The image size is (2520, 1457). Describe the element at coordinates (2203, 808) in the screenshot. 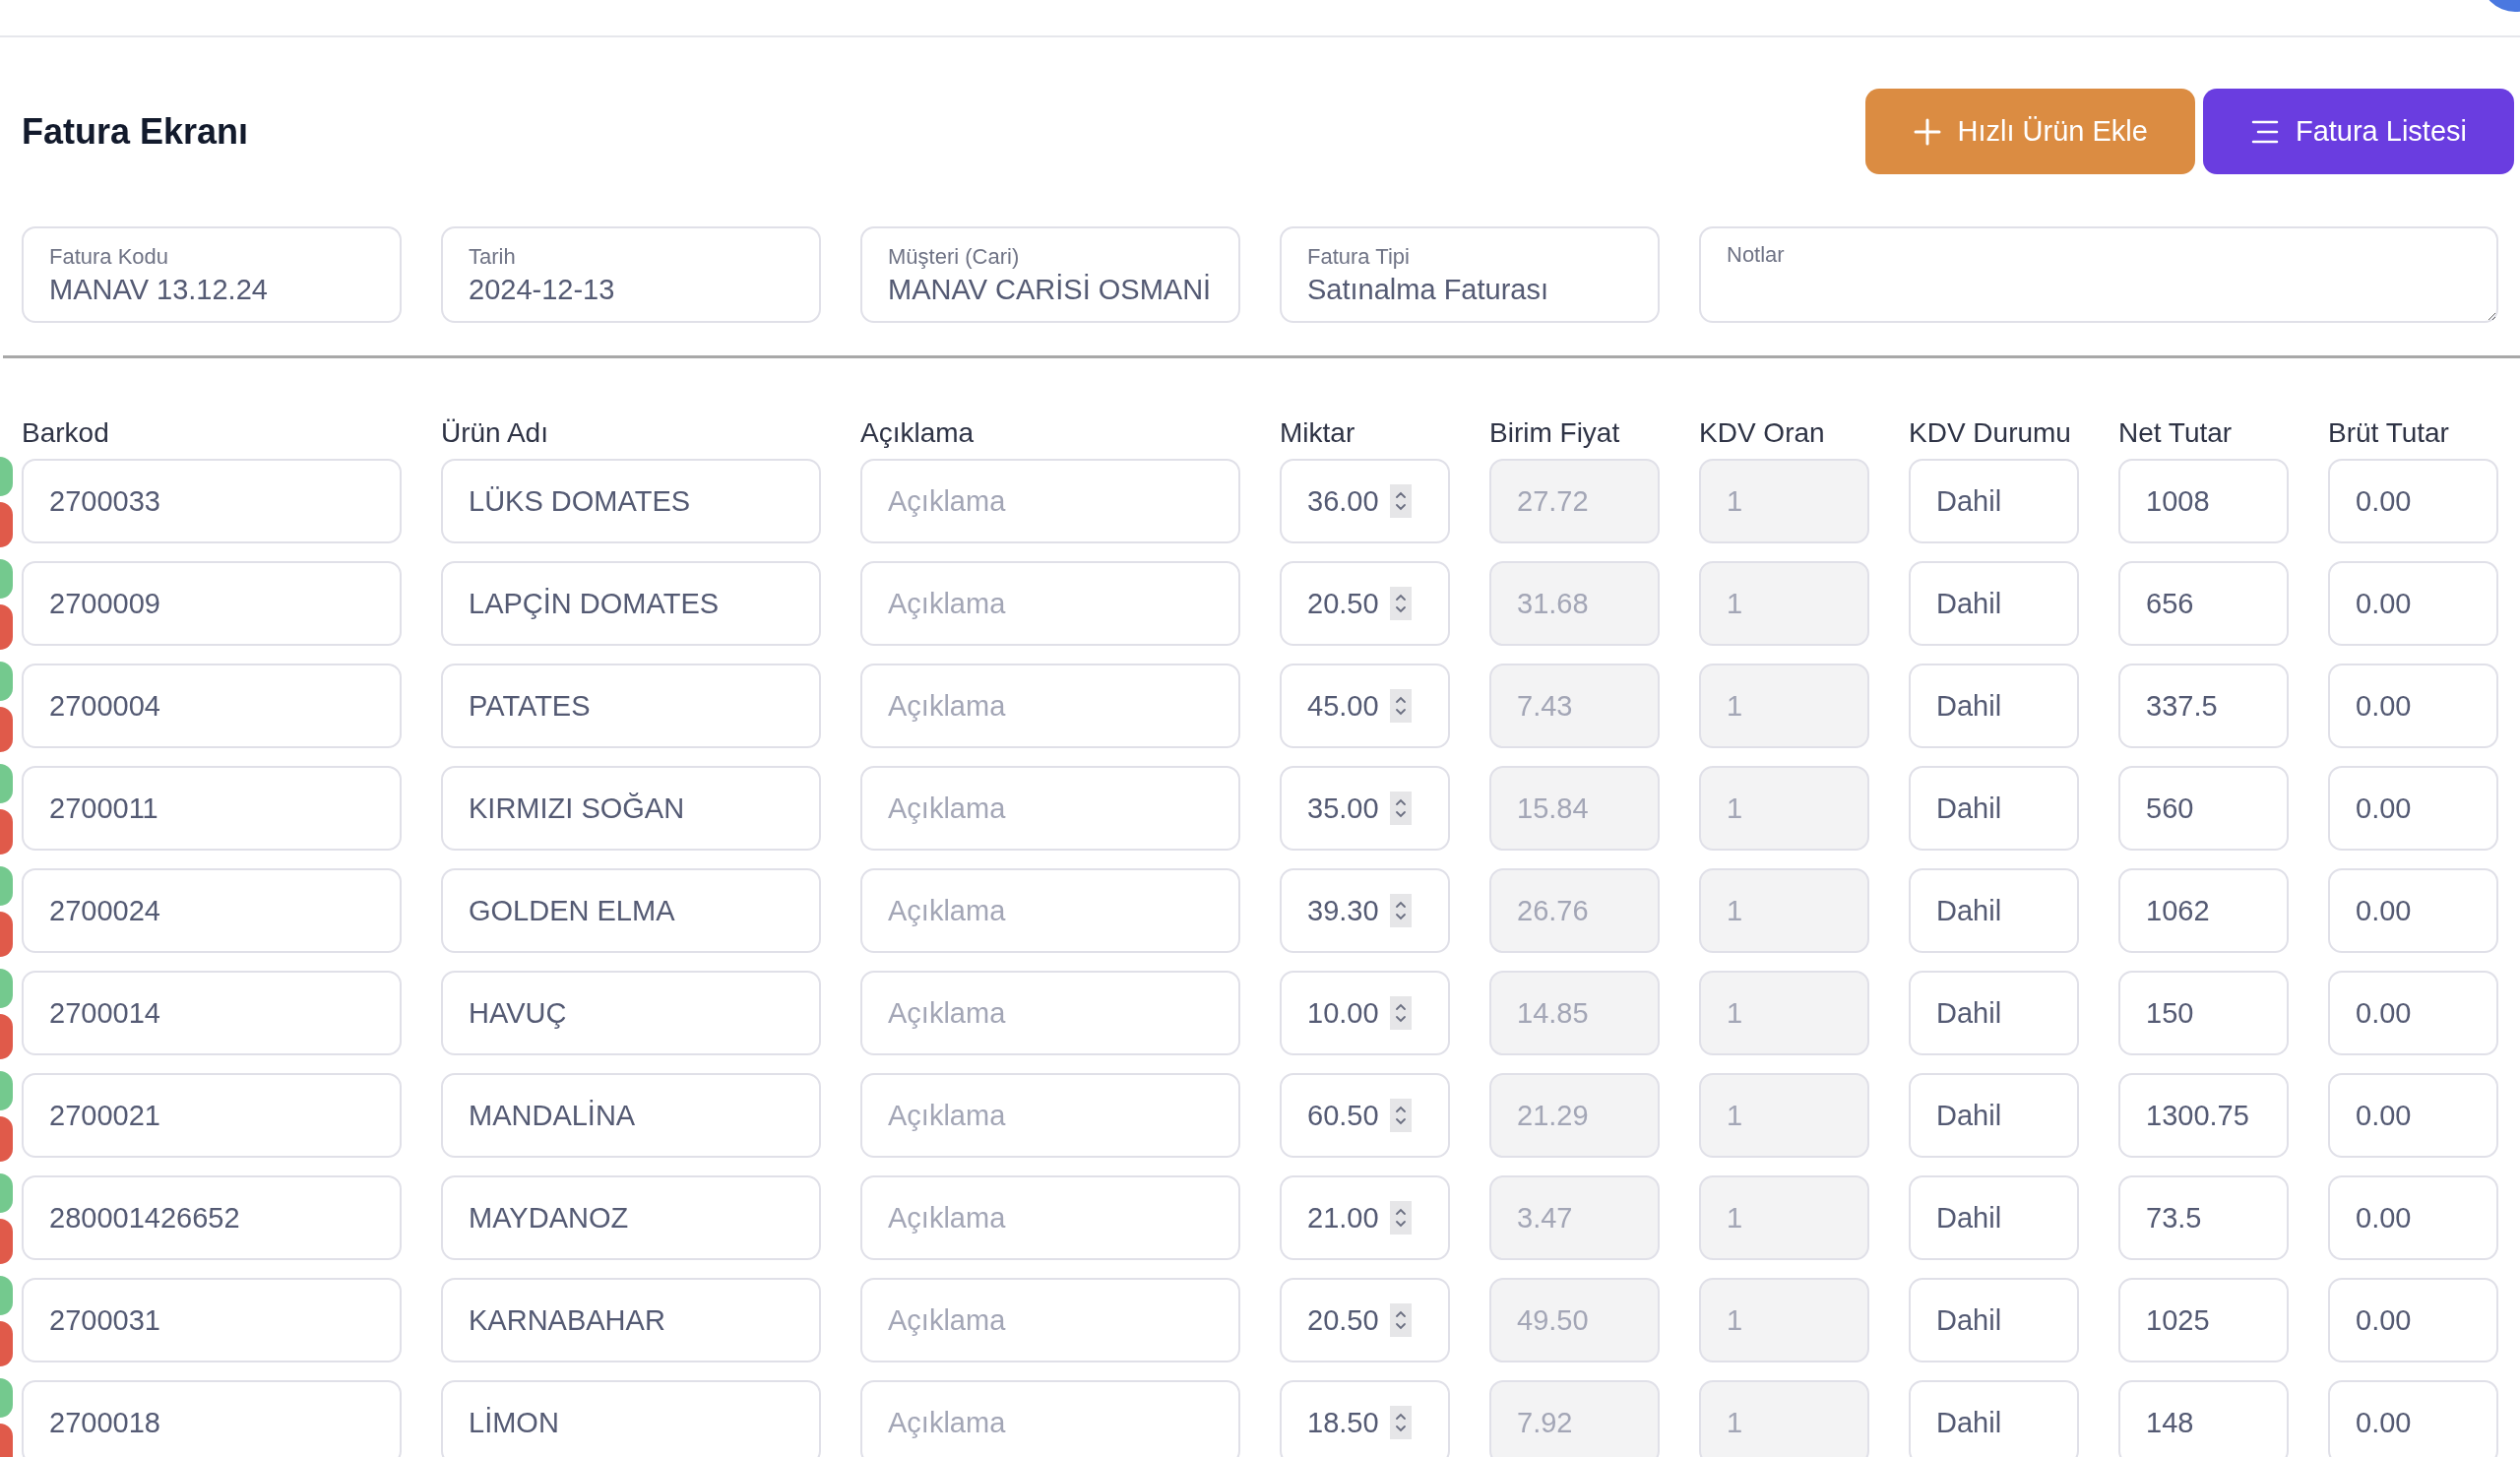

I see `input-field: 560` at that location.